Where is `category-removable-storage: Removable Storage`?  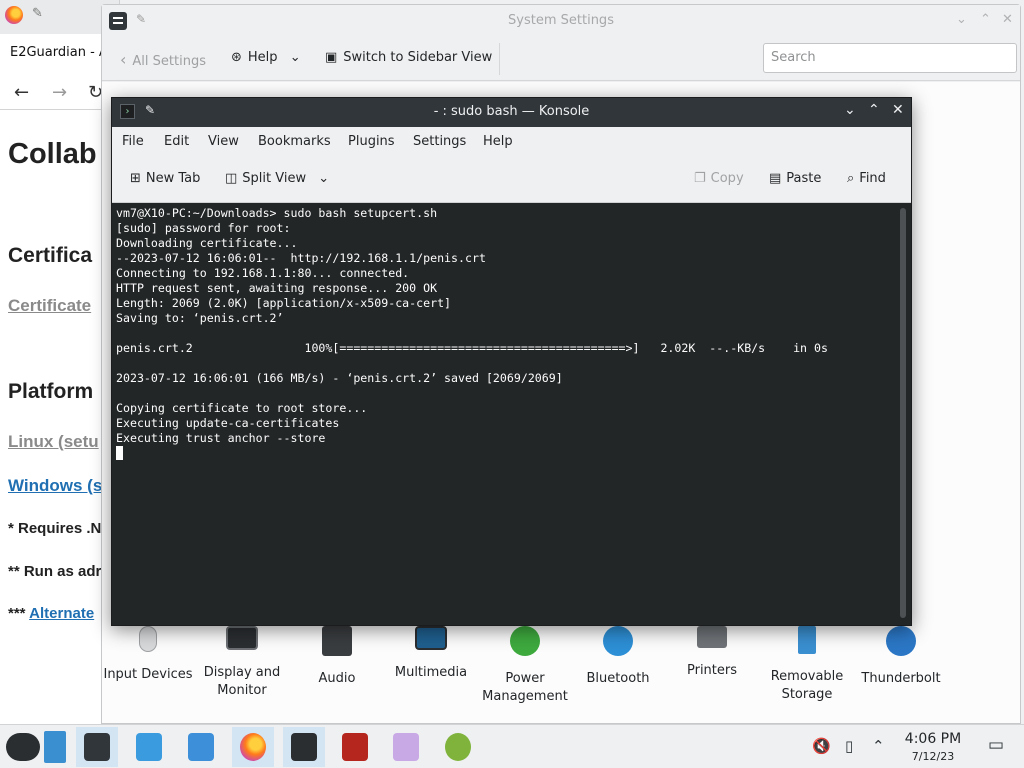
category-removable-storage: Removable Storage is located at coordinates (807, 665).